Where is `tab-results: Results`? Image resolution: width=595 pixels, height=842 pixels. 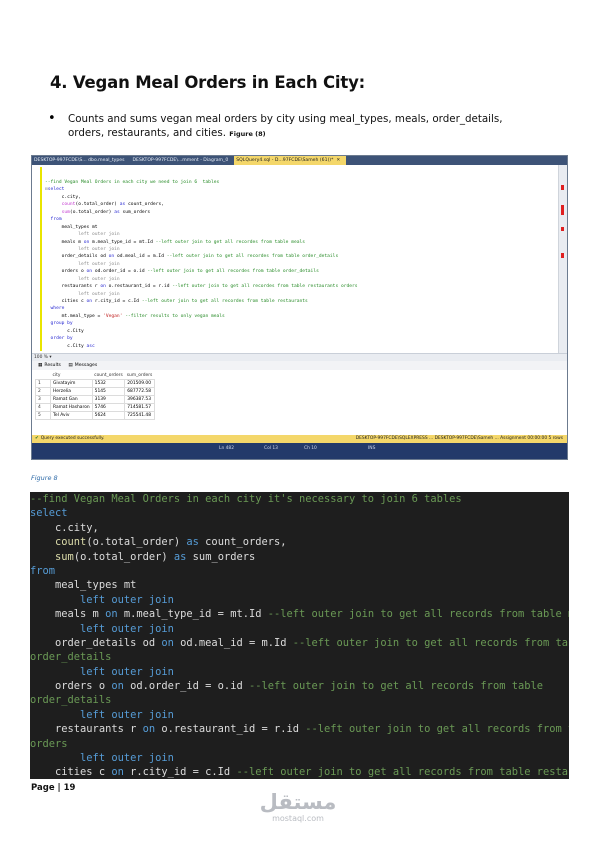
tab-results: Results is located at coordinates (52, 365).